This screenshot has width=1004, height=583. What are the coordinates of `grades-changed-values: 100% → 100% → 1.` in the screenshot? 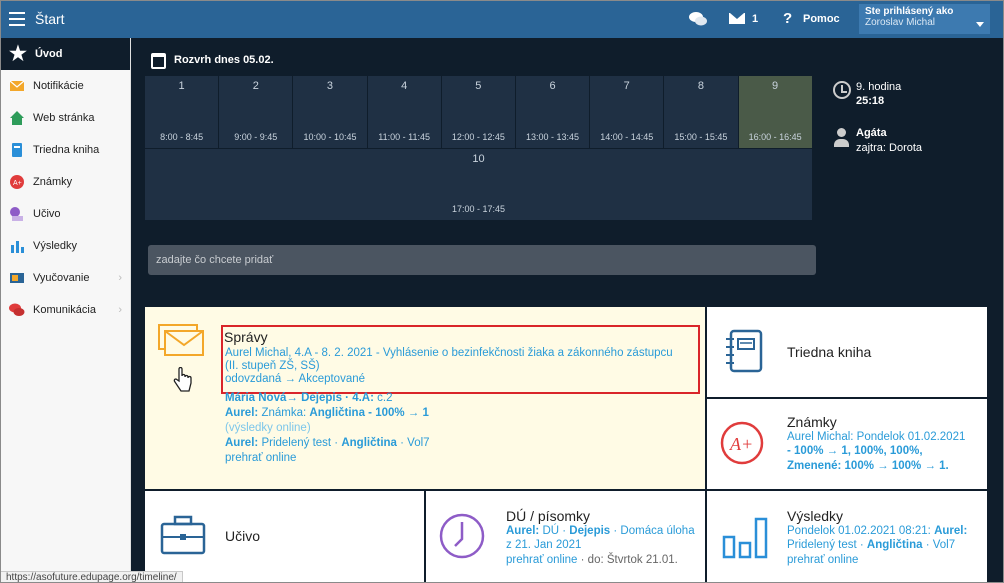 It's located at (897, 466).